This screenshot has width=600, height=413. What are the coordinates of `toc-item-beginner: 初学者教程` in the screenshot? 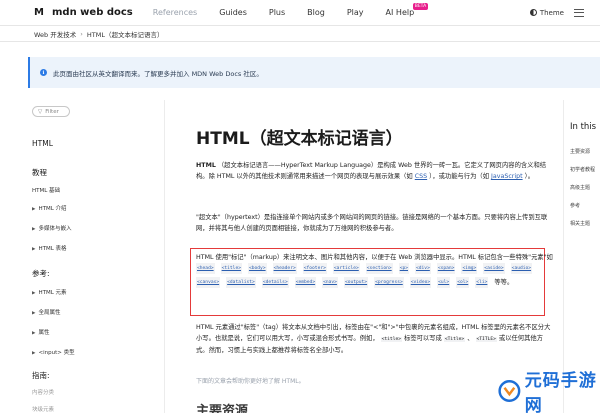 It's located at (582, 169).